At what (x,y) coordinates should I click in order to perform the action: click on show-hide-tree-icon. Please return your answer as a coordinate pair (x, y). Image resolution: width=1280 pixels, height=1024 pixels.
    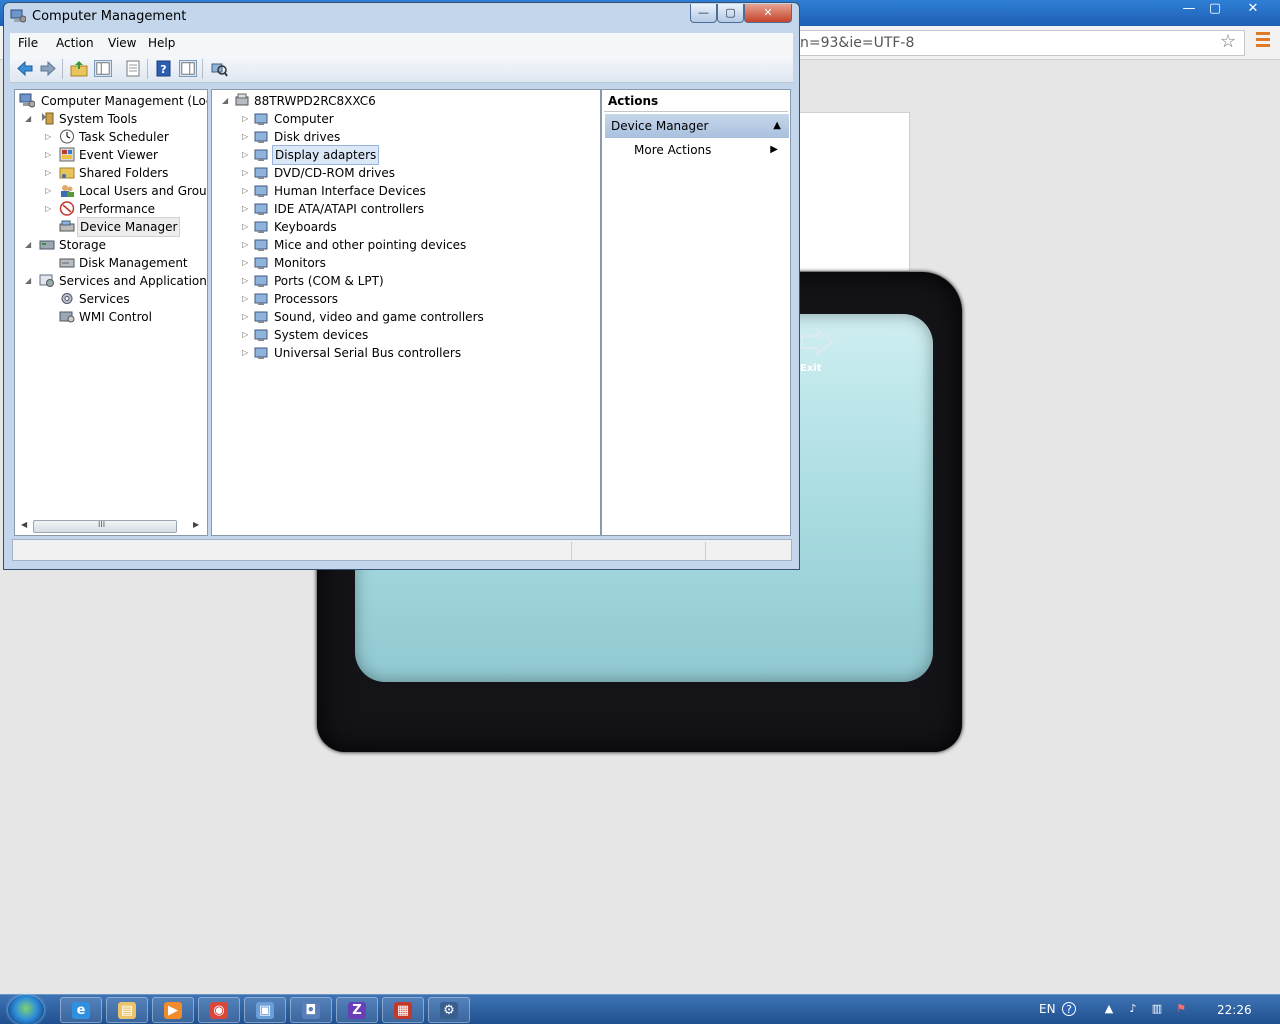
    Looking at the image, I should click on (103, 68).